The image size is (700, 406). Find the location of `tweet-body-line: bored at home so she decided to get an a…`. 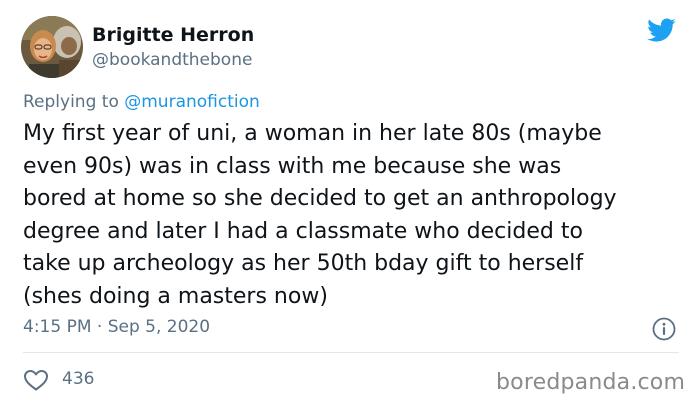

tweet-body-line: bored at home so she decided to get an a… is located at coordinates (320, 198).